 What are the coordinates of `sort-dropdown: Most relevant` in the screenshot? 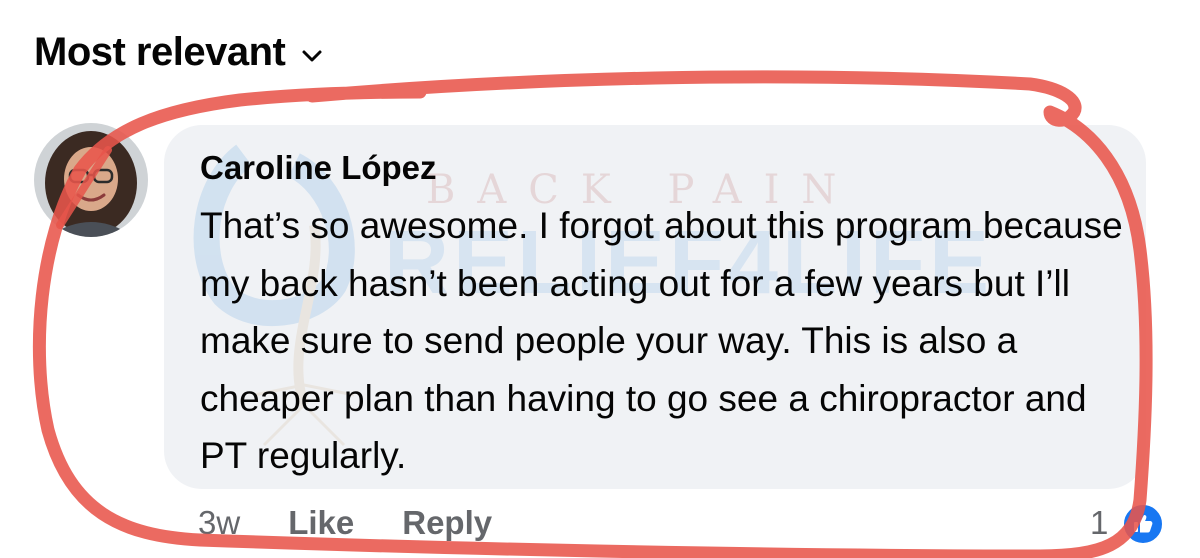 It's located at (178, 52).